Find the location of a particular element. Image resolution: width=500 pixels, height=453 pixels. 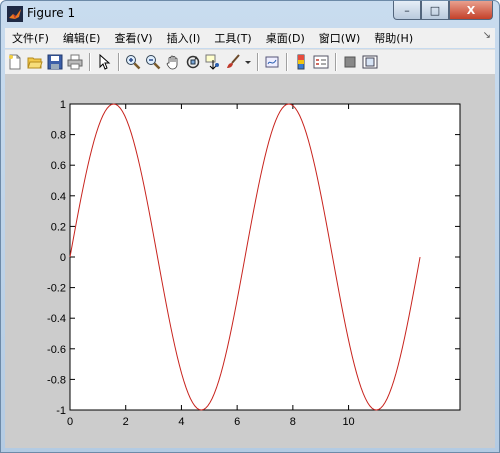

open-file-icon is located at coordinates (35, 62).